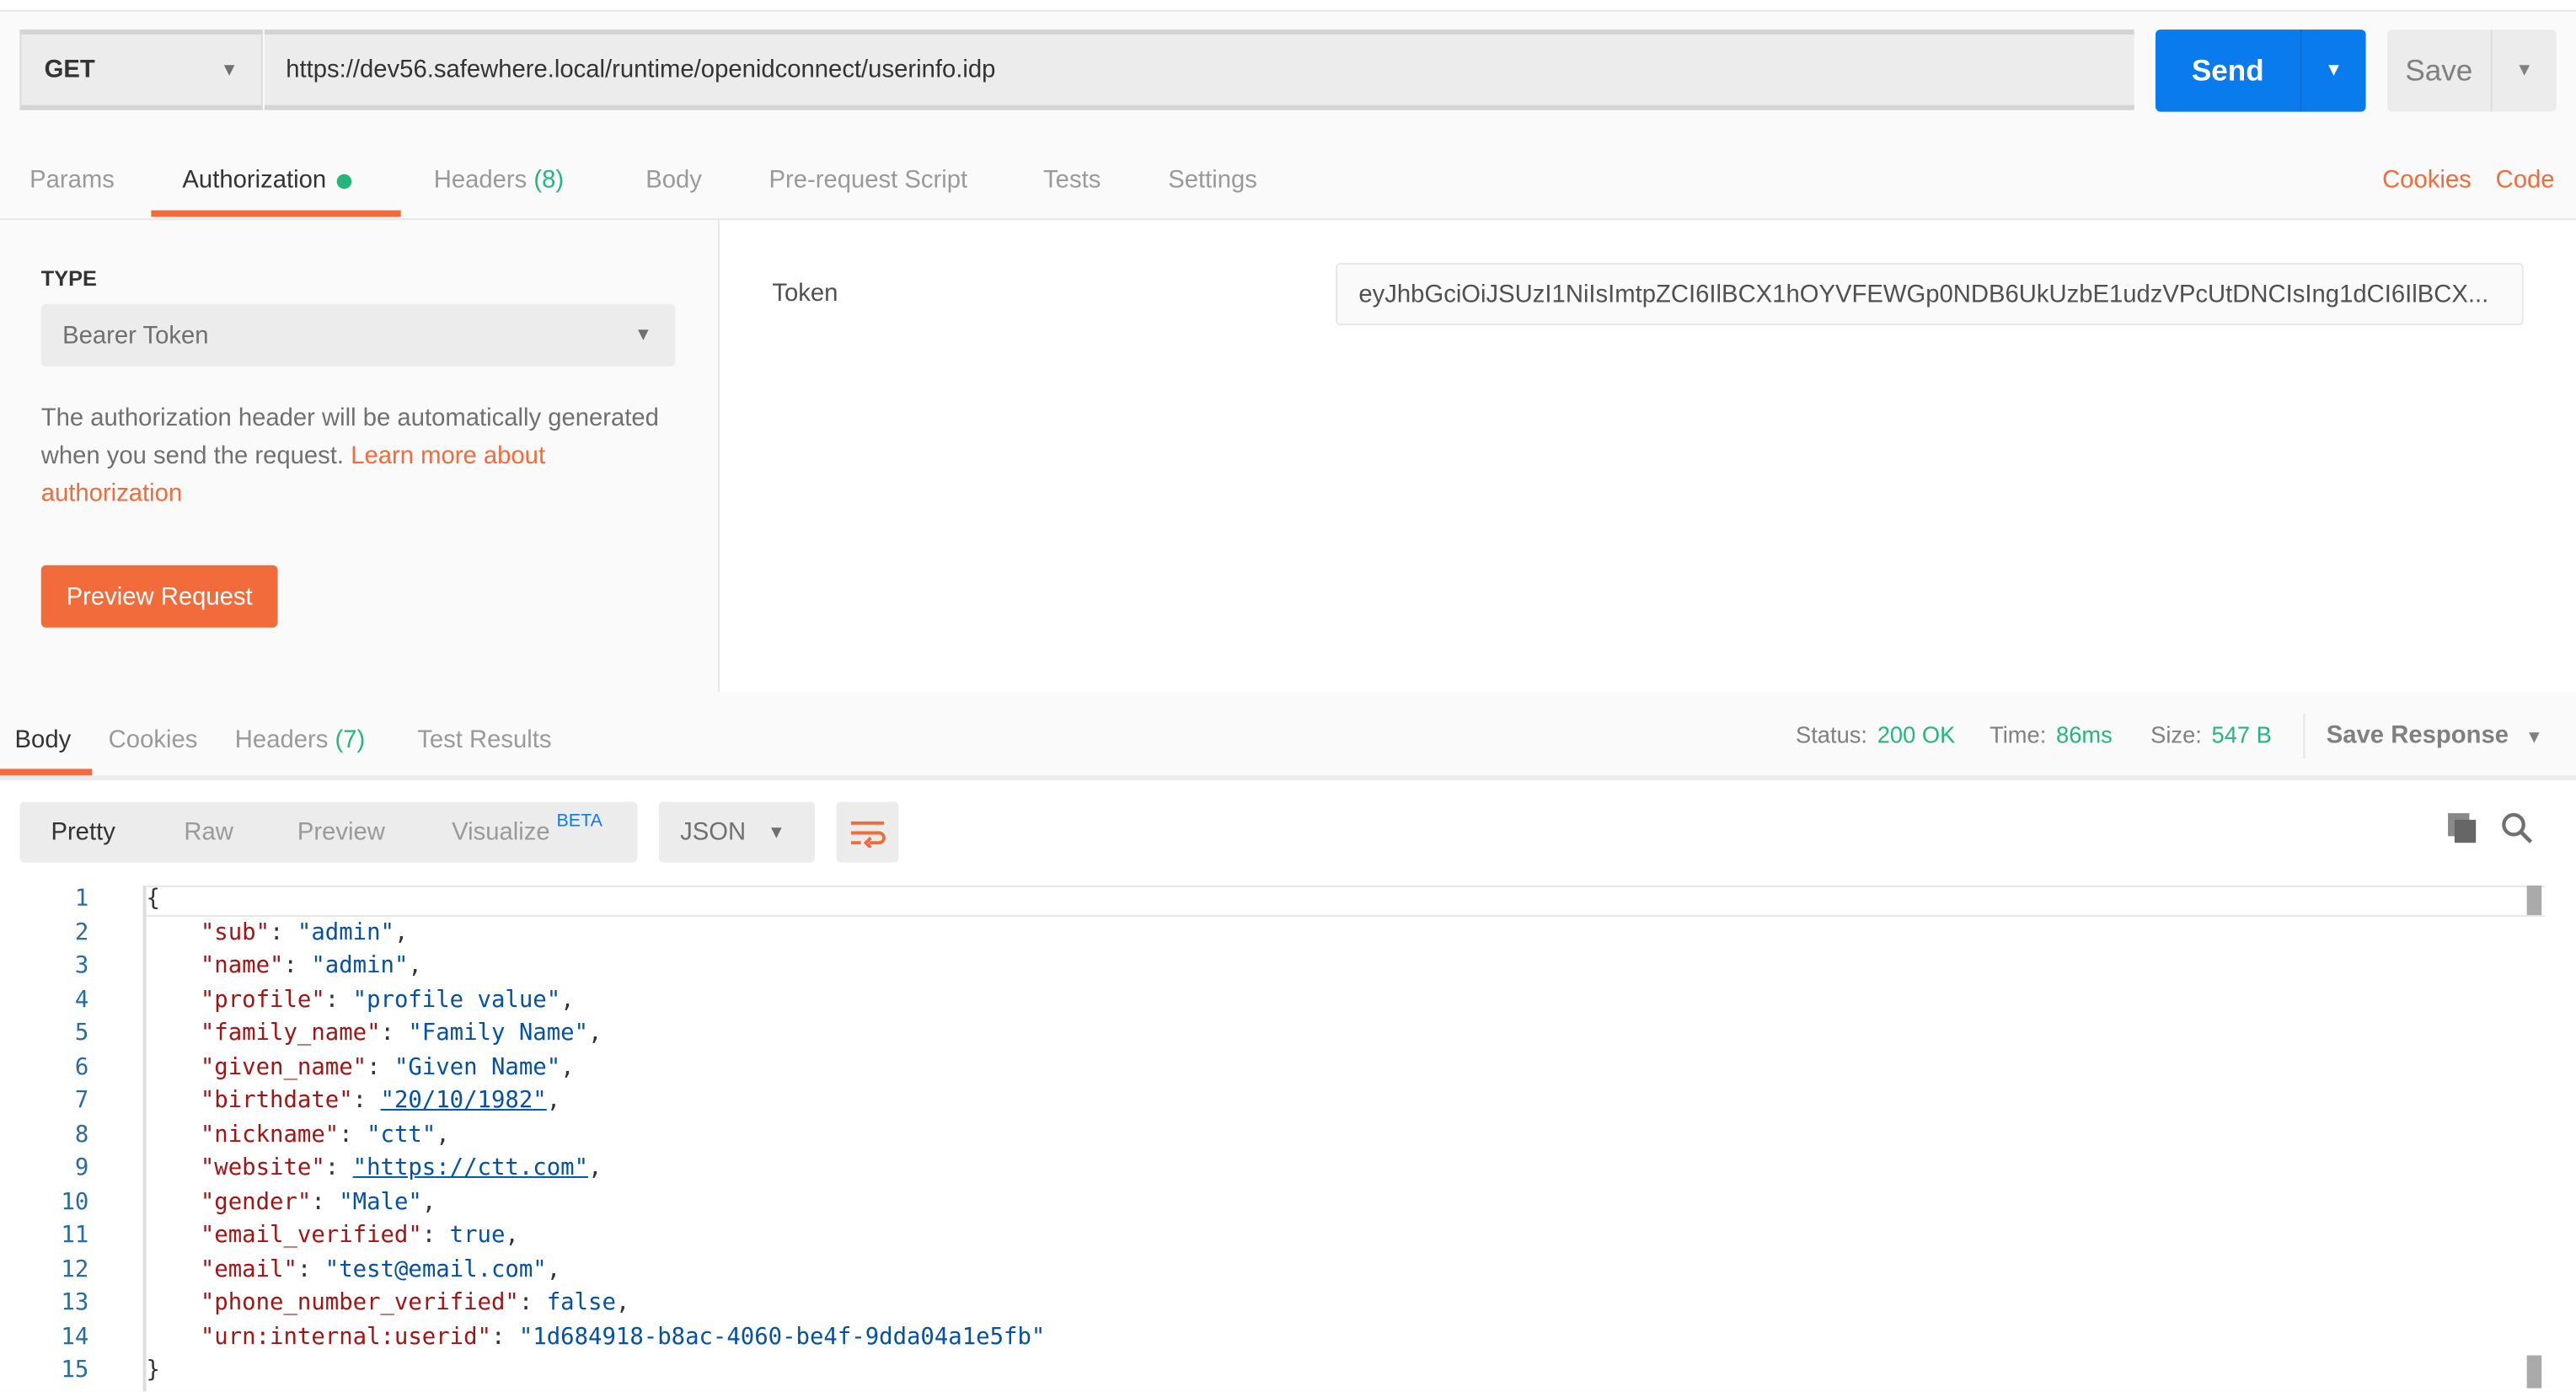 The image size is (2576, 1392). Describe the element at coordinates (83, 832) in the screenshot. I see `view-pretty-button: Pretty` at that location.